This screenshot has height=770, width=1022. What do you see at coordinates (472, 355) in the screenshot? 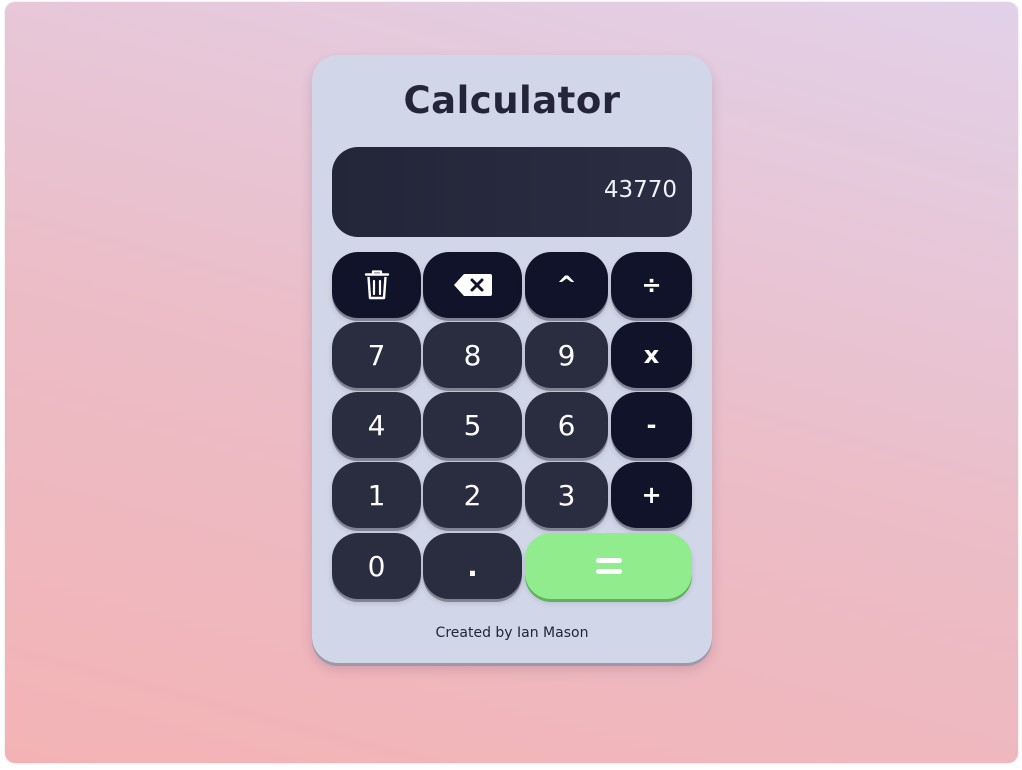
I see `digit-8-button: 8` at bounding box center [472, 355].